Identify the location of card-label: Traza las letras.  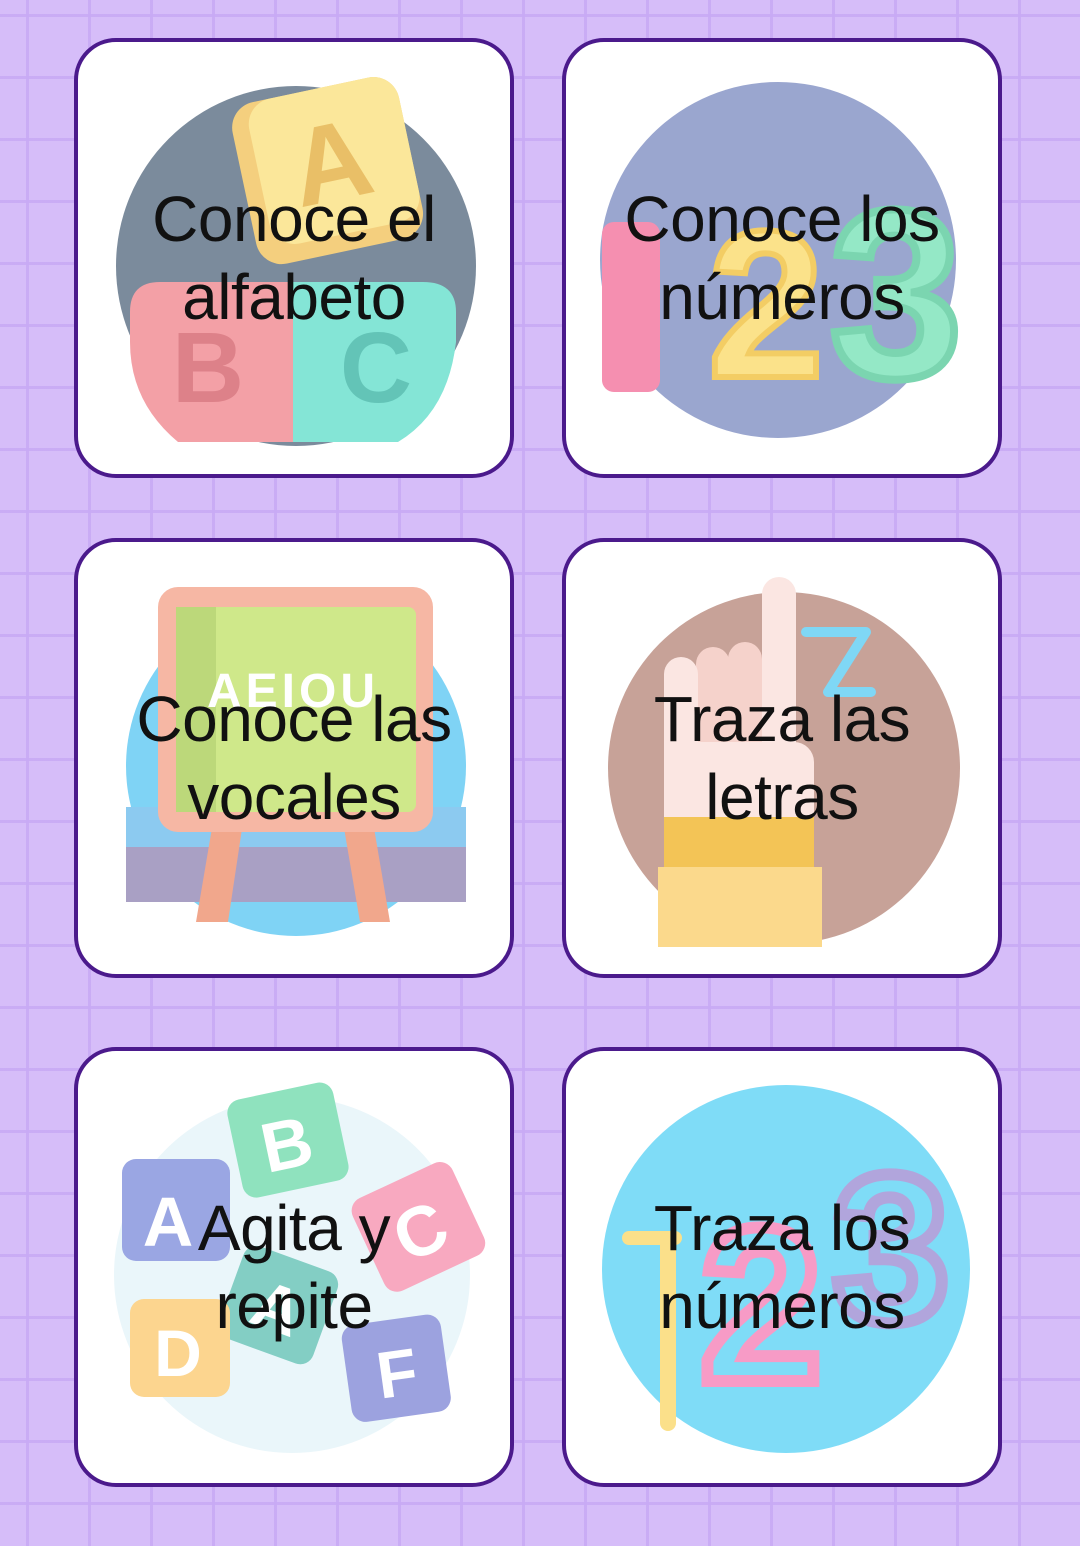
(782, 758).